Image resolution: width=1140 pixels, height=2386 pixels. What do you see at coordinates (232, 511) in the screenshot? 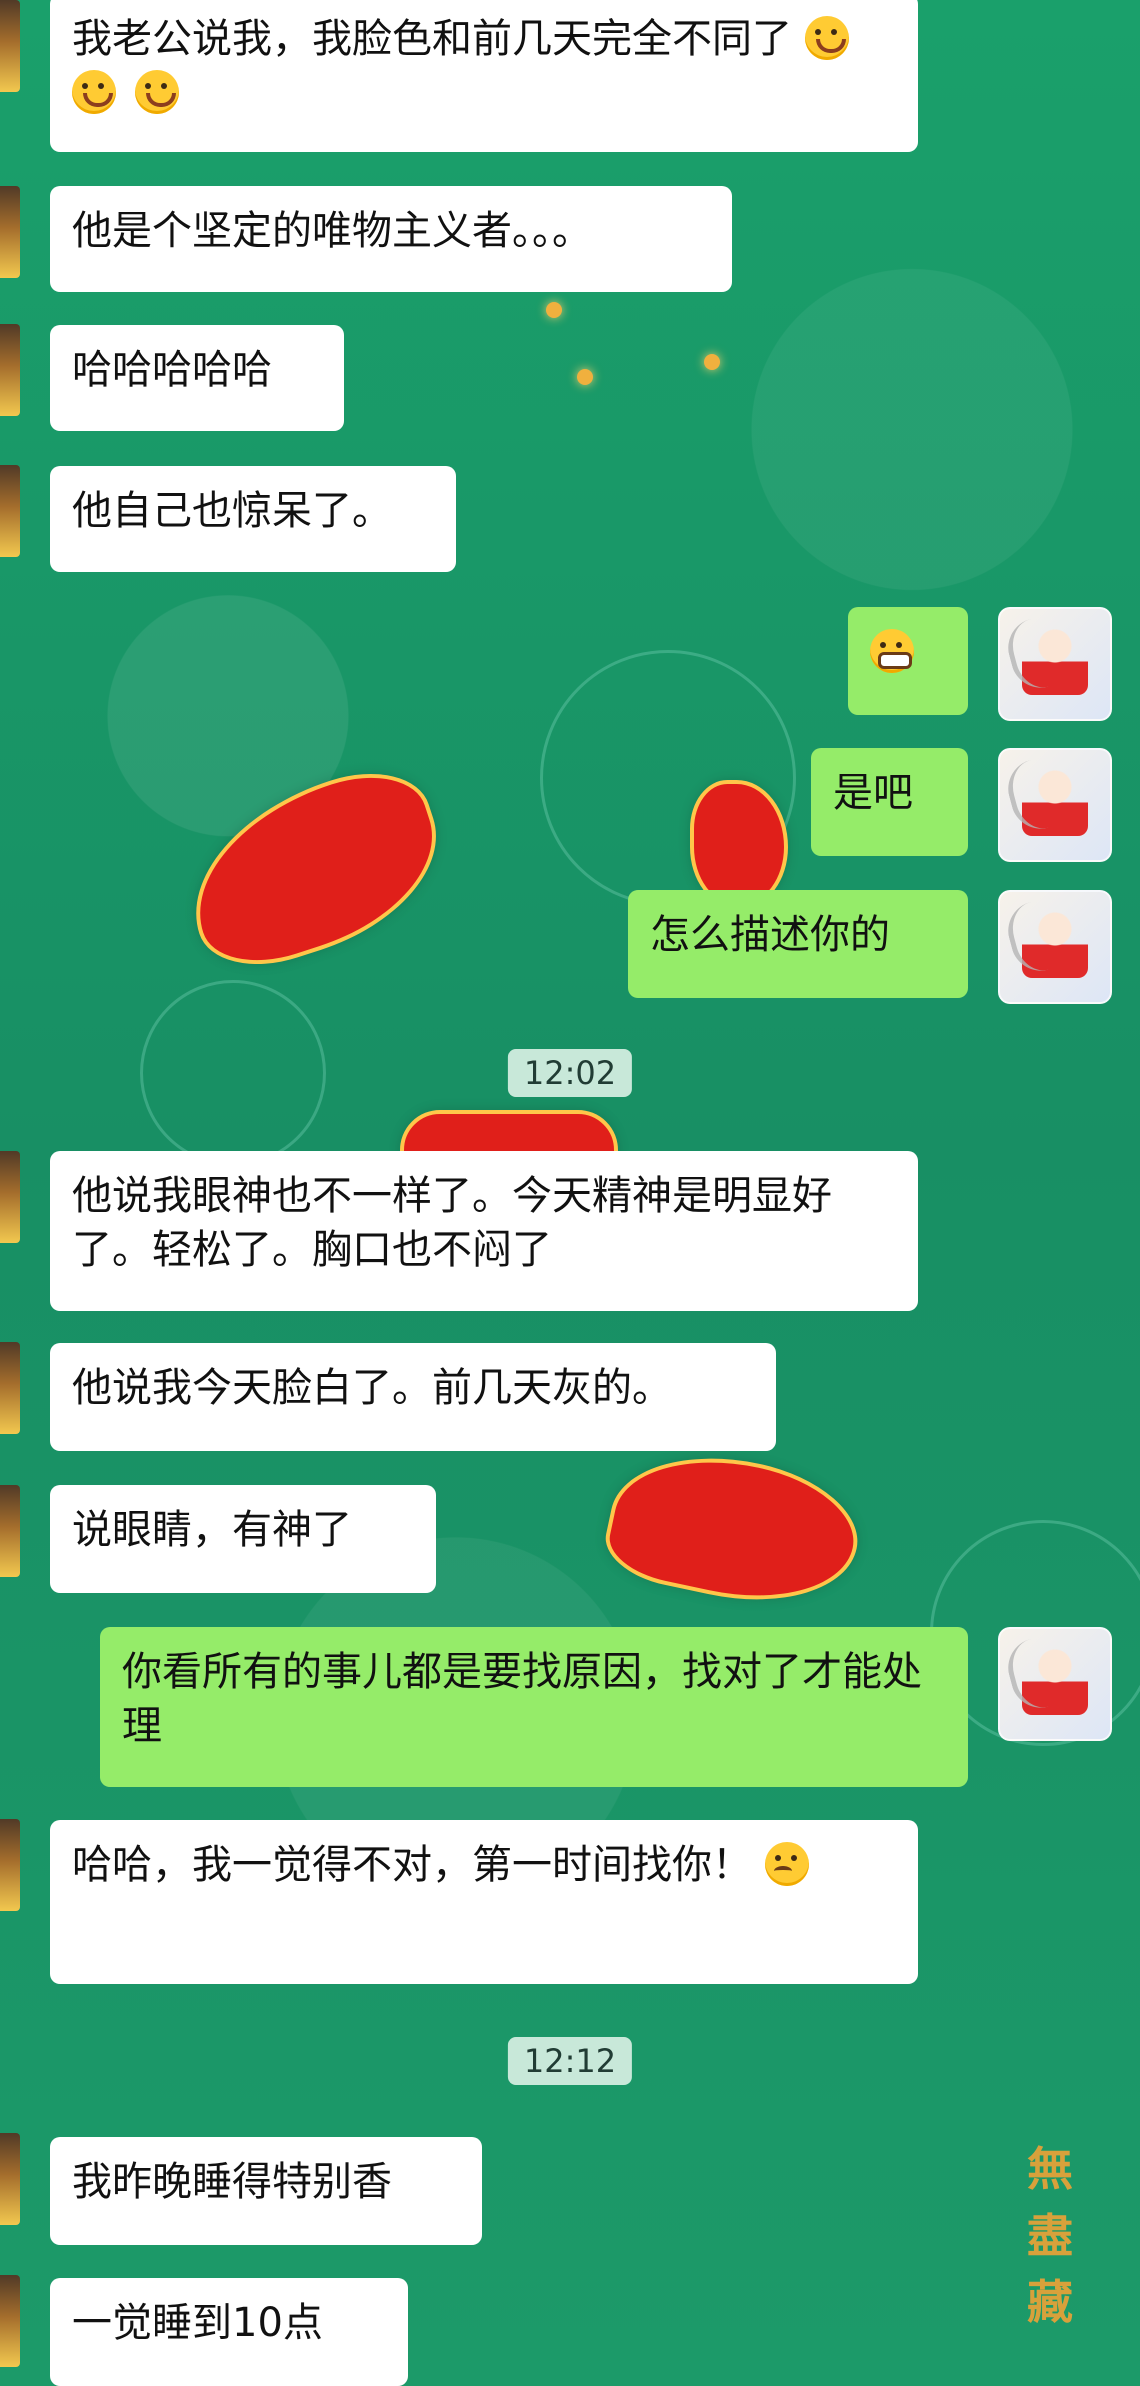
I see `message-text: 他自己也惊呆了。` at bounding box center [232, 511].